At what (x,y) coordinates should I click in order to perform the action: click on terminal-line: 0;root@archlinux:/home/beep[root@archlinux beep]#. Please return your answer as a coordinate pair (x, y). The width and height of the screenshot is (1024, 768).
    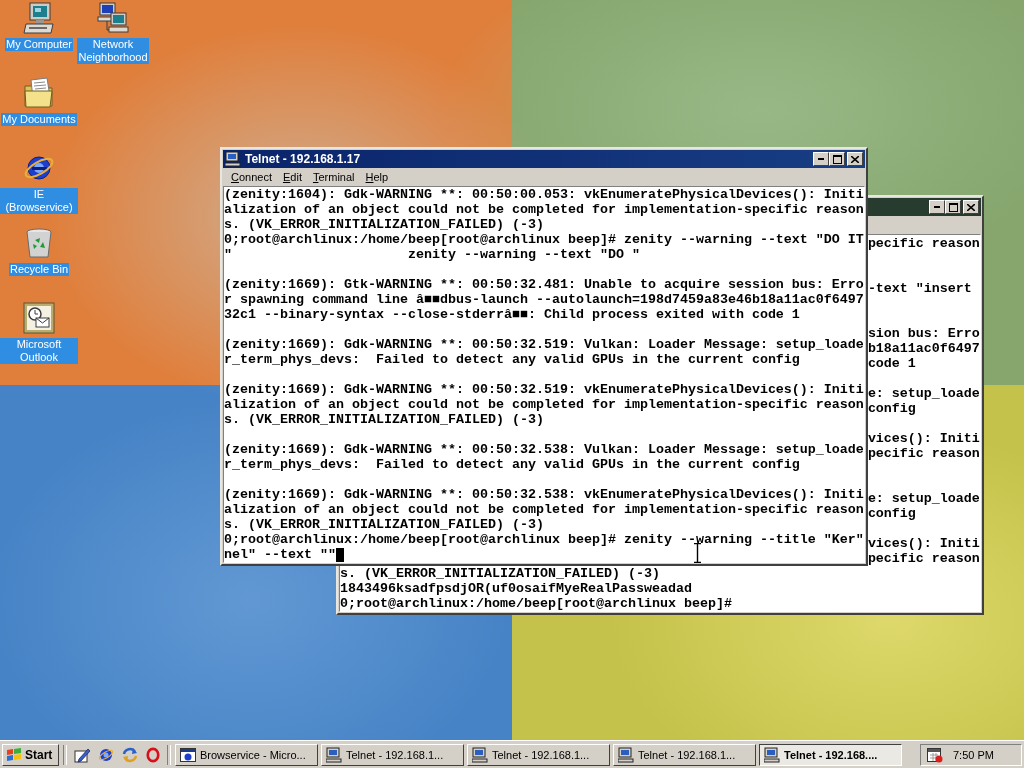
    Looking at the image, I should click on (536, 603).